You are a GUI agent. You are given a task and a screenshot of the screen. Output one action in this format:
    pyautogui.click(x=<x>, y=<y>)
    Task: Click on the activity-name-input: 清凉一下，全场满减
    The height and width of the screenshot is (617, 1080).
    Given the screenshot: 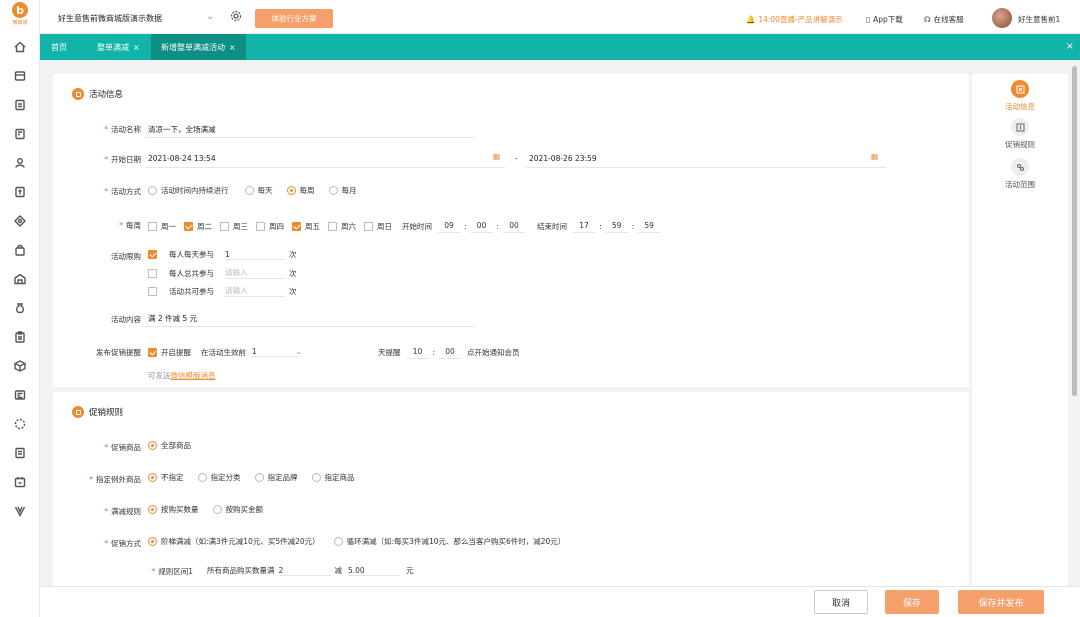 What is the action you would take?
    pyautogui.click(x=182, y=129)
    